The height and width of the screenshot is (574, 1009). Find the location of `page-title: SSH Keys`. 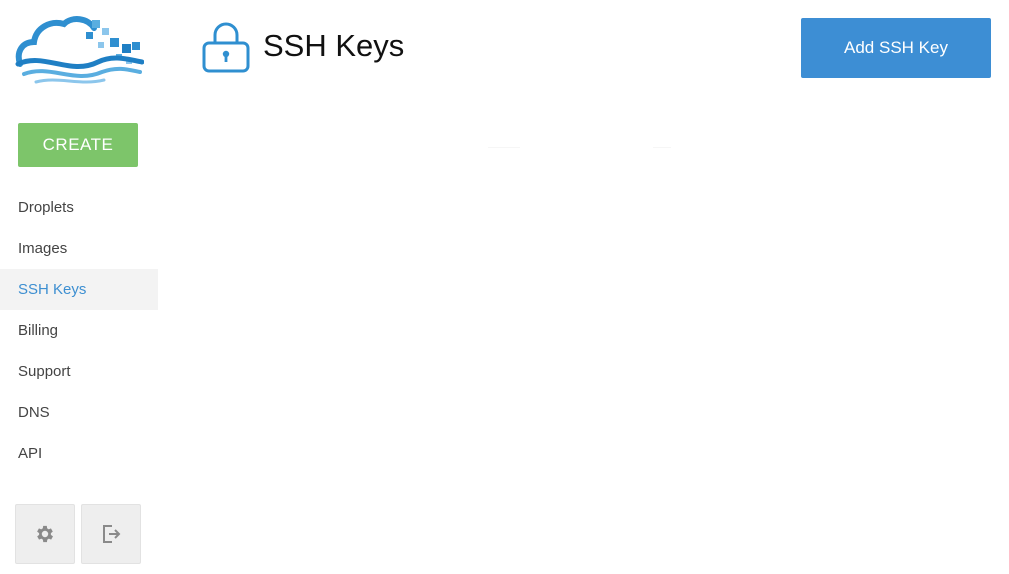

page-title: SSH Keys is located at coordinates (334, 45).